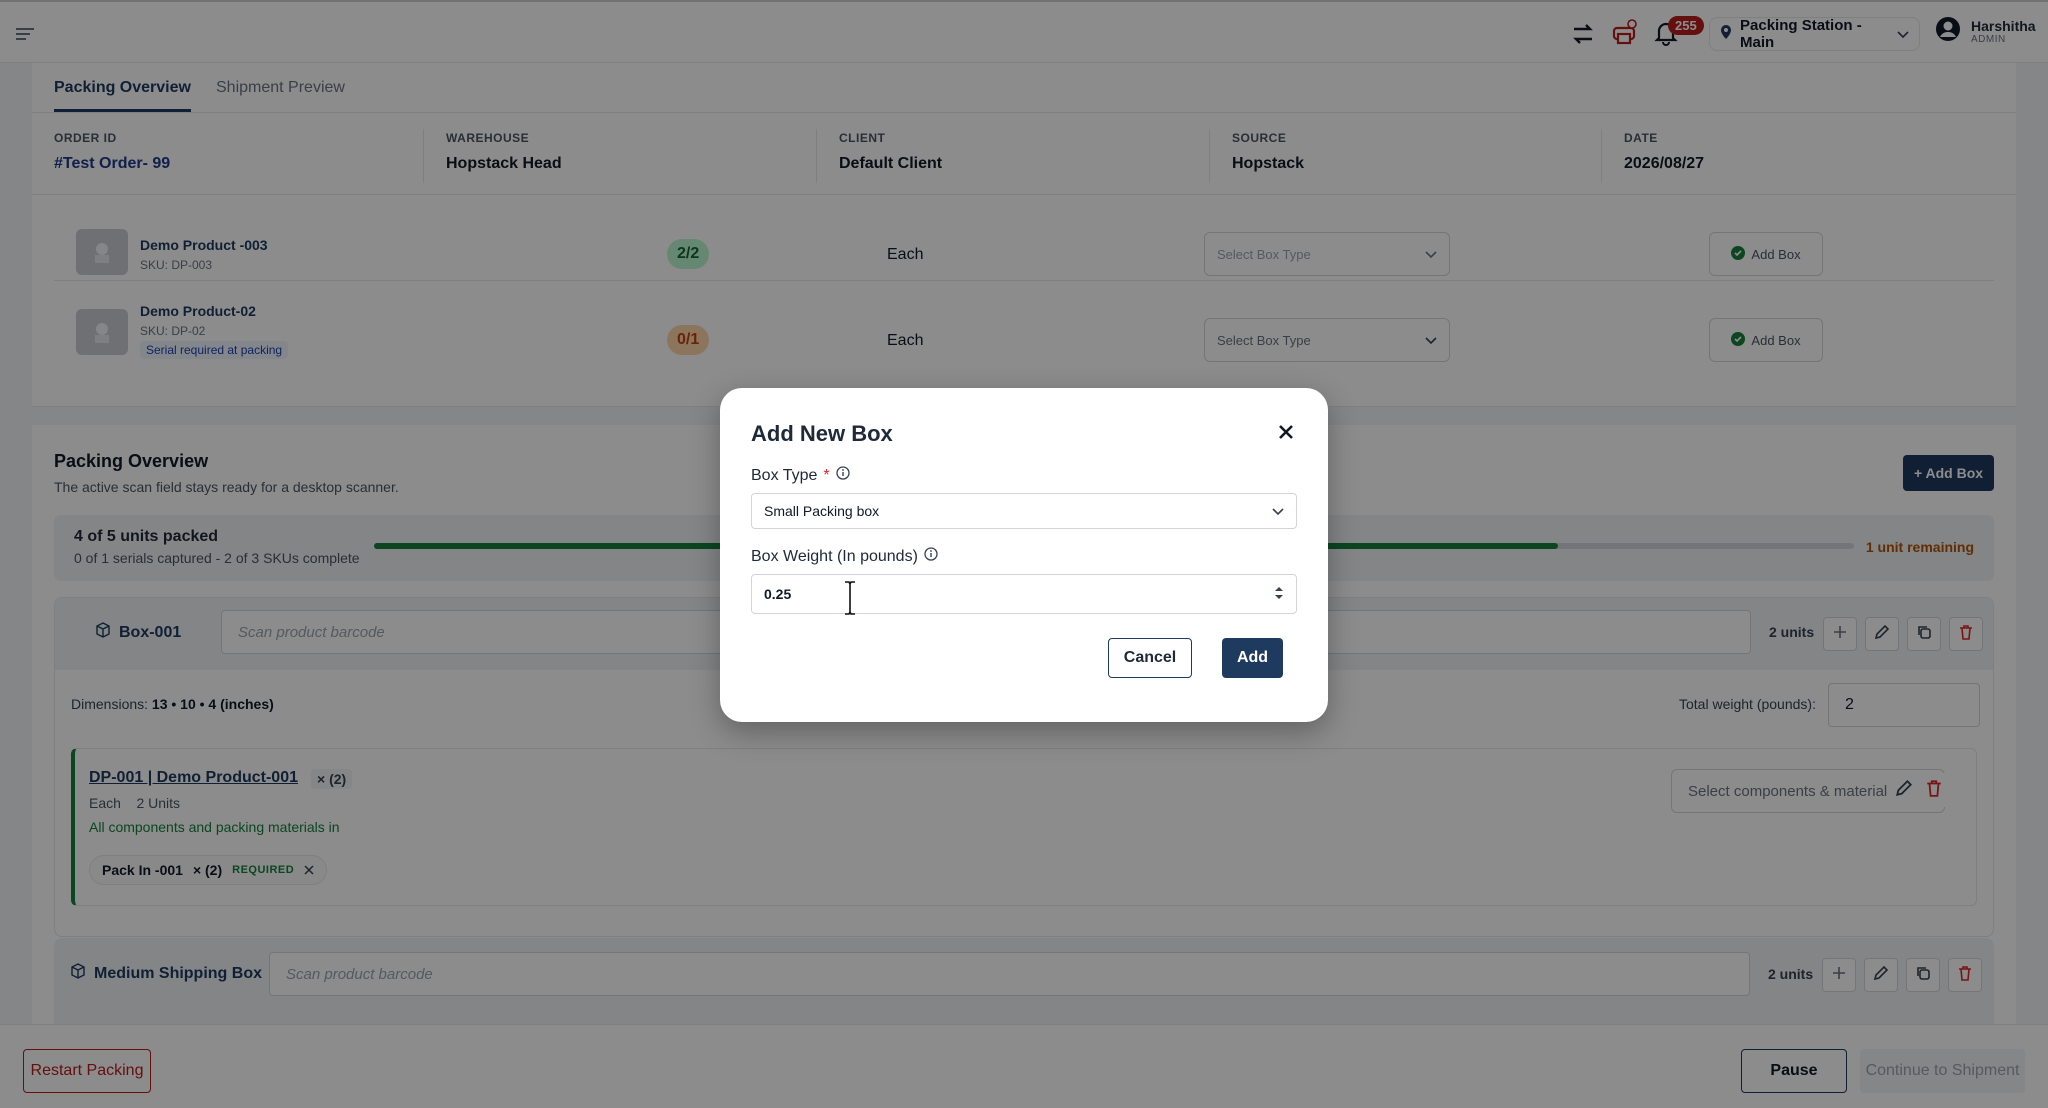 The height and width of the screenshot is (1108, 2048). What do you see at coordinates (1252, 658) in the screenshot?
I see `add-button: Add` at bounding box center [1252, 658].